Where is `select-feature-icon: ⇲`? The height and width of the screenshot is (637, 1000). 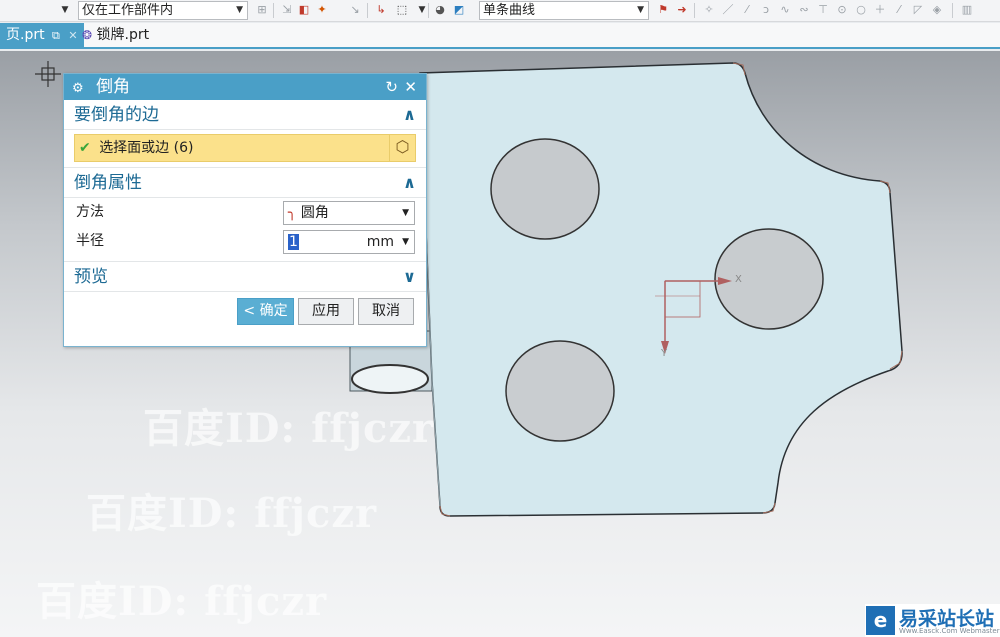
select-feature-icon: ⇲ is located at coordinates (287, 10).